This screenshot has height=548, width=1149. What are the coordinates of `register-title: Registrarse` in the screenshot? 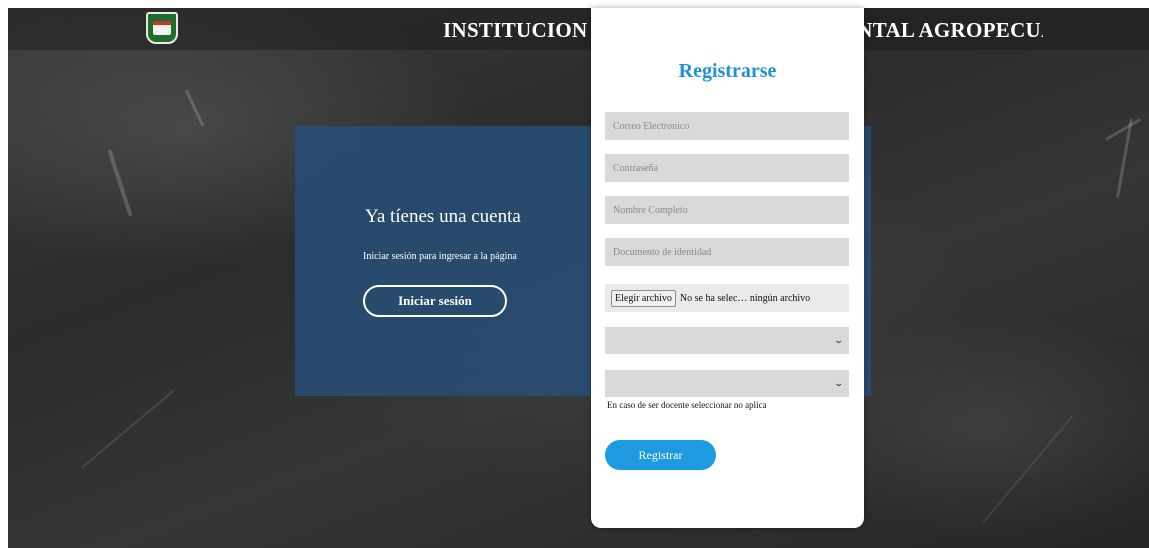 It's located at (727, 71).